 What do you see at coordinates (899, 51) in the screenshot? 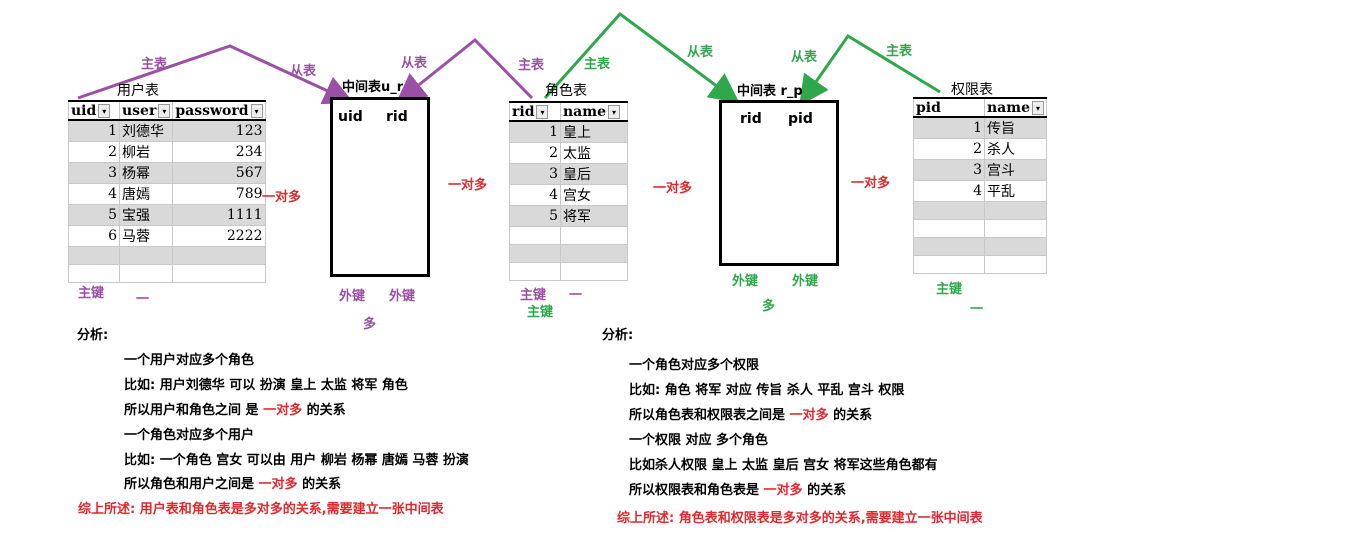
I see `label-main-table-perm: 主表` at bounding box center [899, 51].